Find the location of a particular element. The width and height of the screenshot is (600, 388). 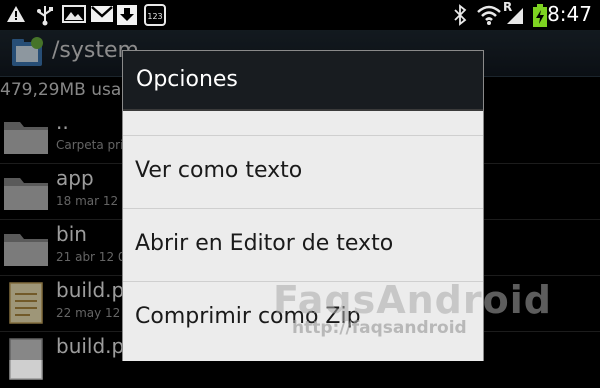

menu-item-open-in-text-editor: Abrir en Editor de texto is located at coordinates (303, 245).